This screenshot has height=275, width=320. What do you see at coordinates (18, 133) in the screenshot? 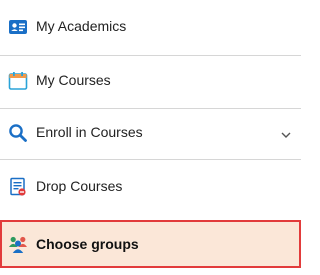
I see `search-icon` at bounding box center [18, 133].